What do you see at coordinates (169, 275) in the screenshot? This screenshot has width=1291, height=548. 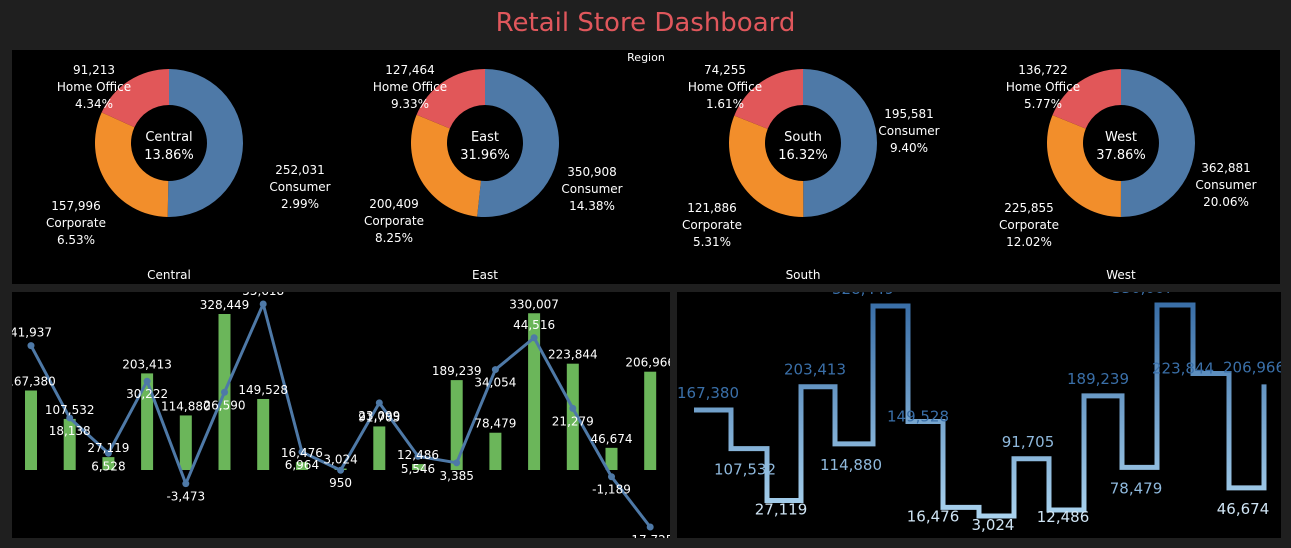 I see `donut-footer-label: Central` at bounding box center [169, 275].